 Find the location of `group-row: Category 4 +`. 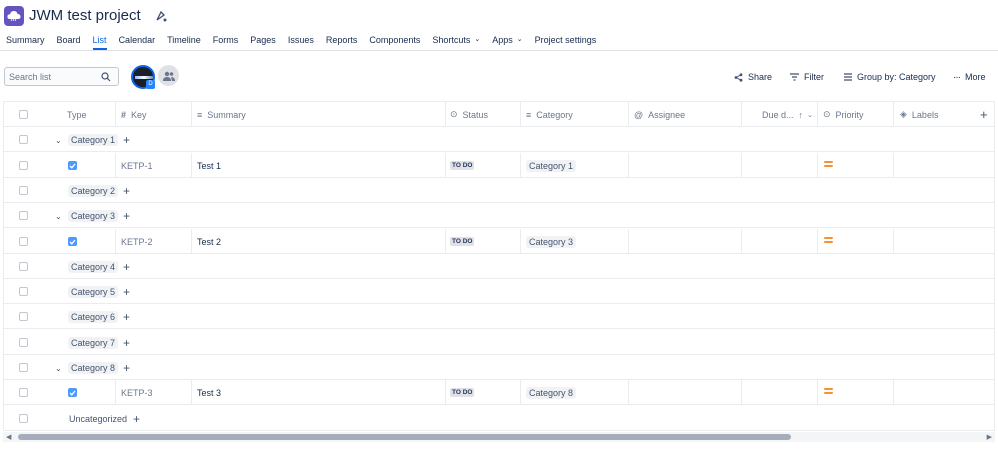

group-row: Category 4 + is located at coordinates (499, 266).